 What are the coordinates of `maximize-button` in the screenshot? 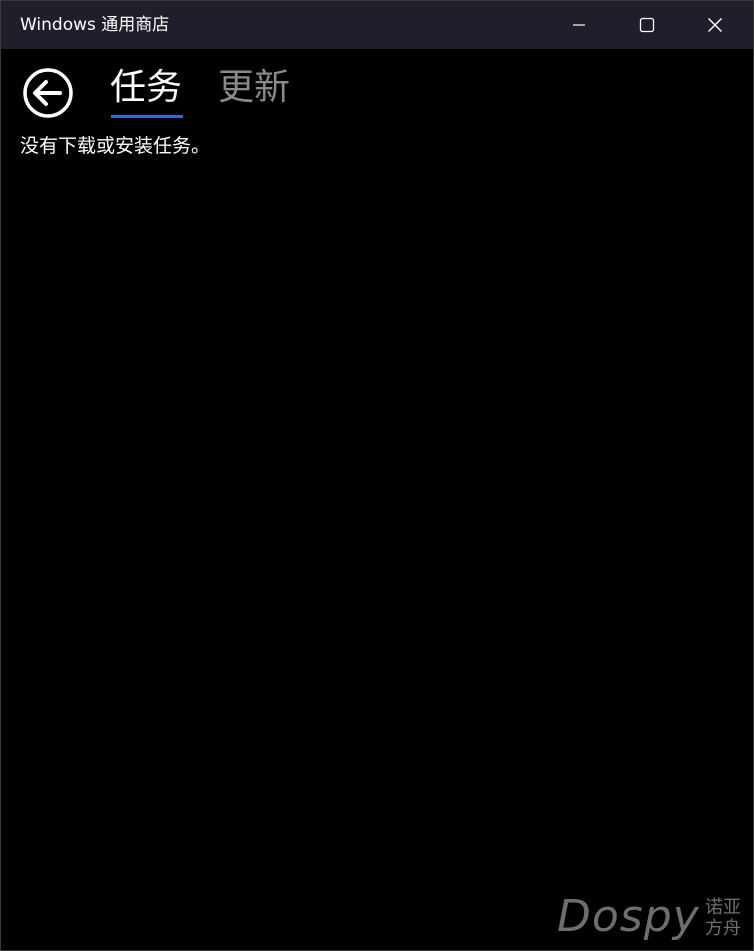 It's located at (647, 25).